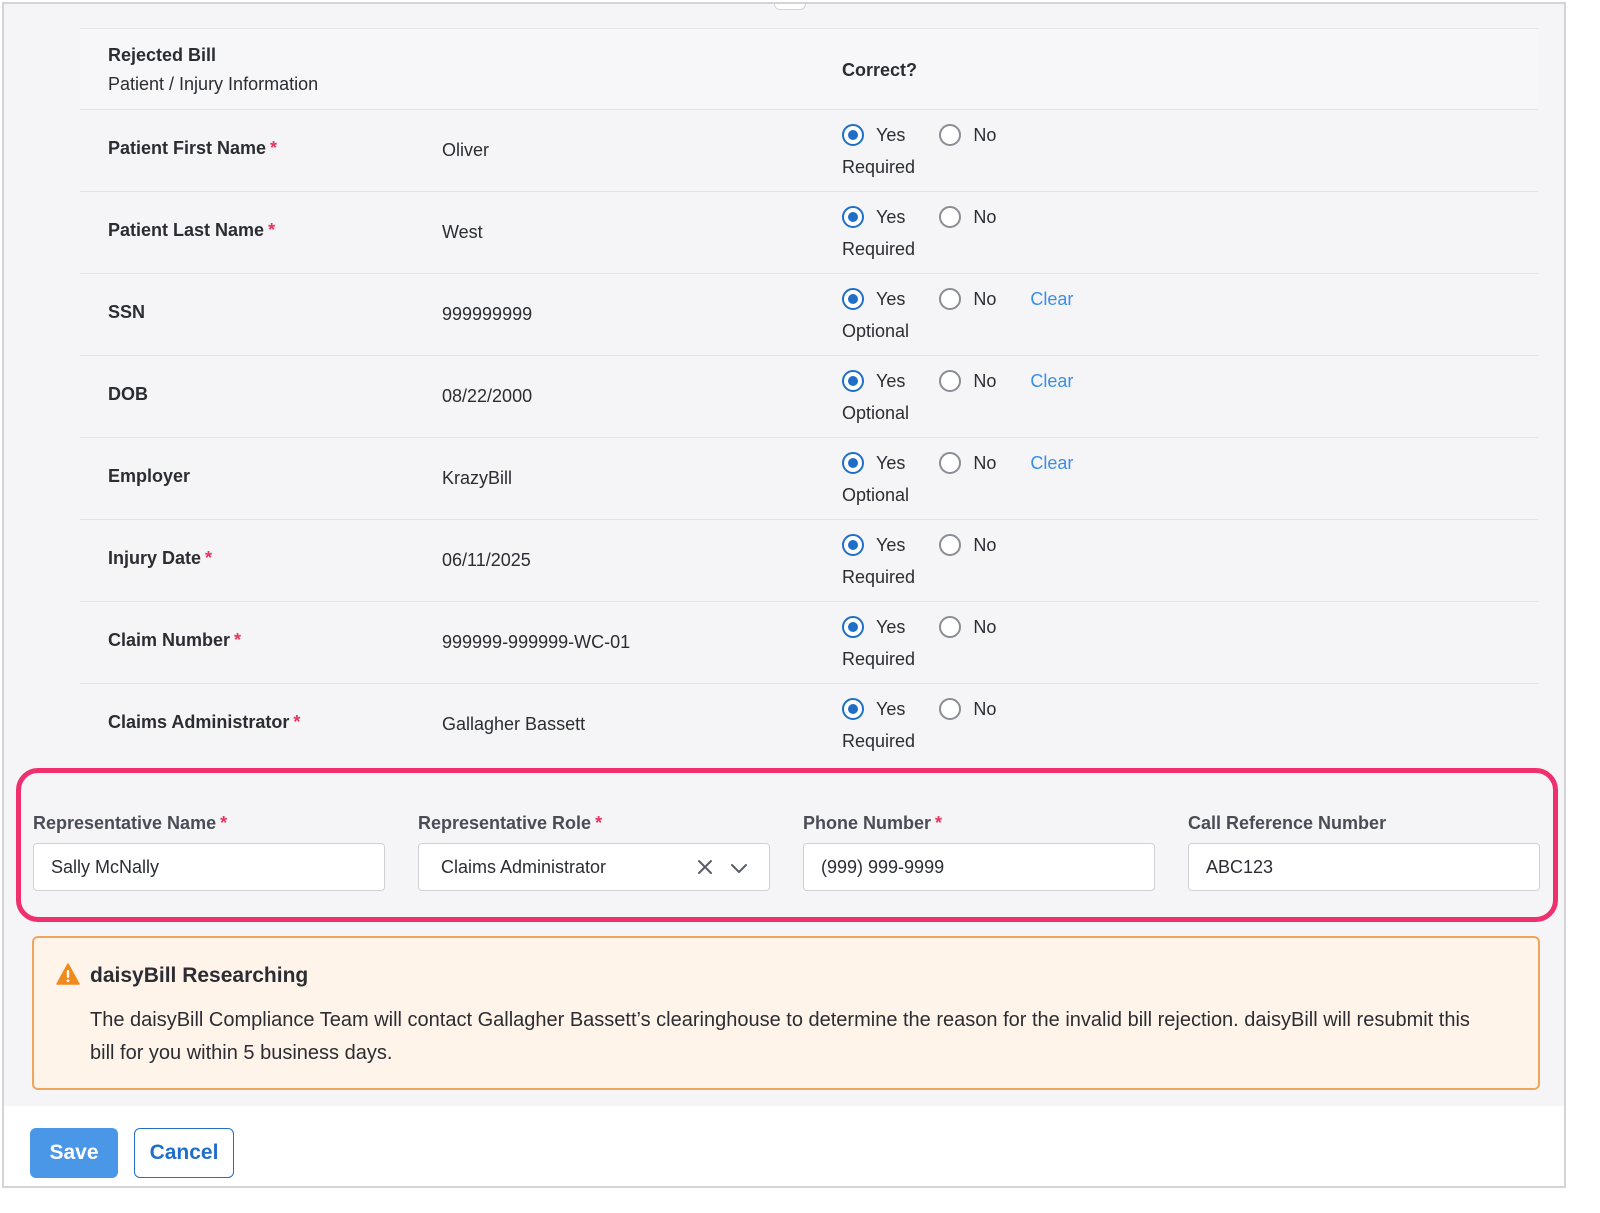  I want to click on cancel-button: Cancel, so click(184, 1153).